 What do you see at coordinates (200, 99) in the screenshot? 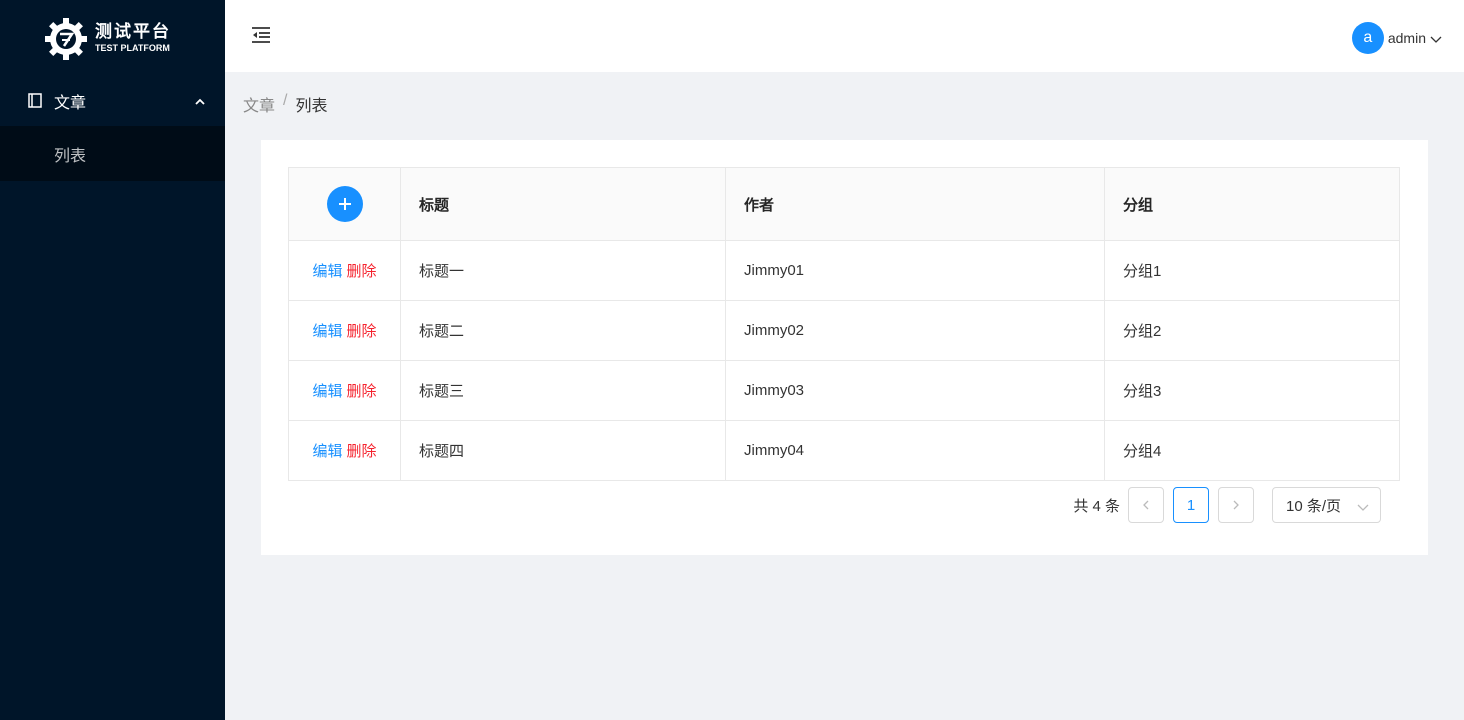
I see `chevron-up-icon` at bounding box center [200, 99].